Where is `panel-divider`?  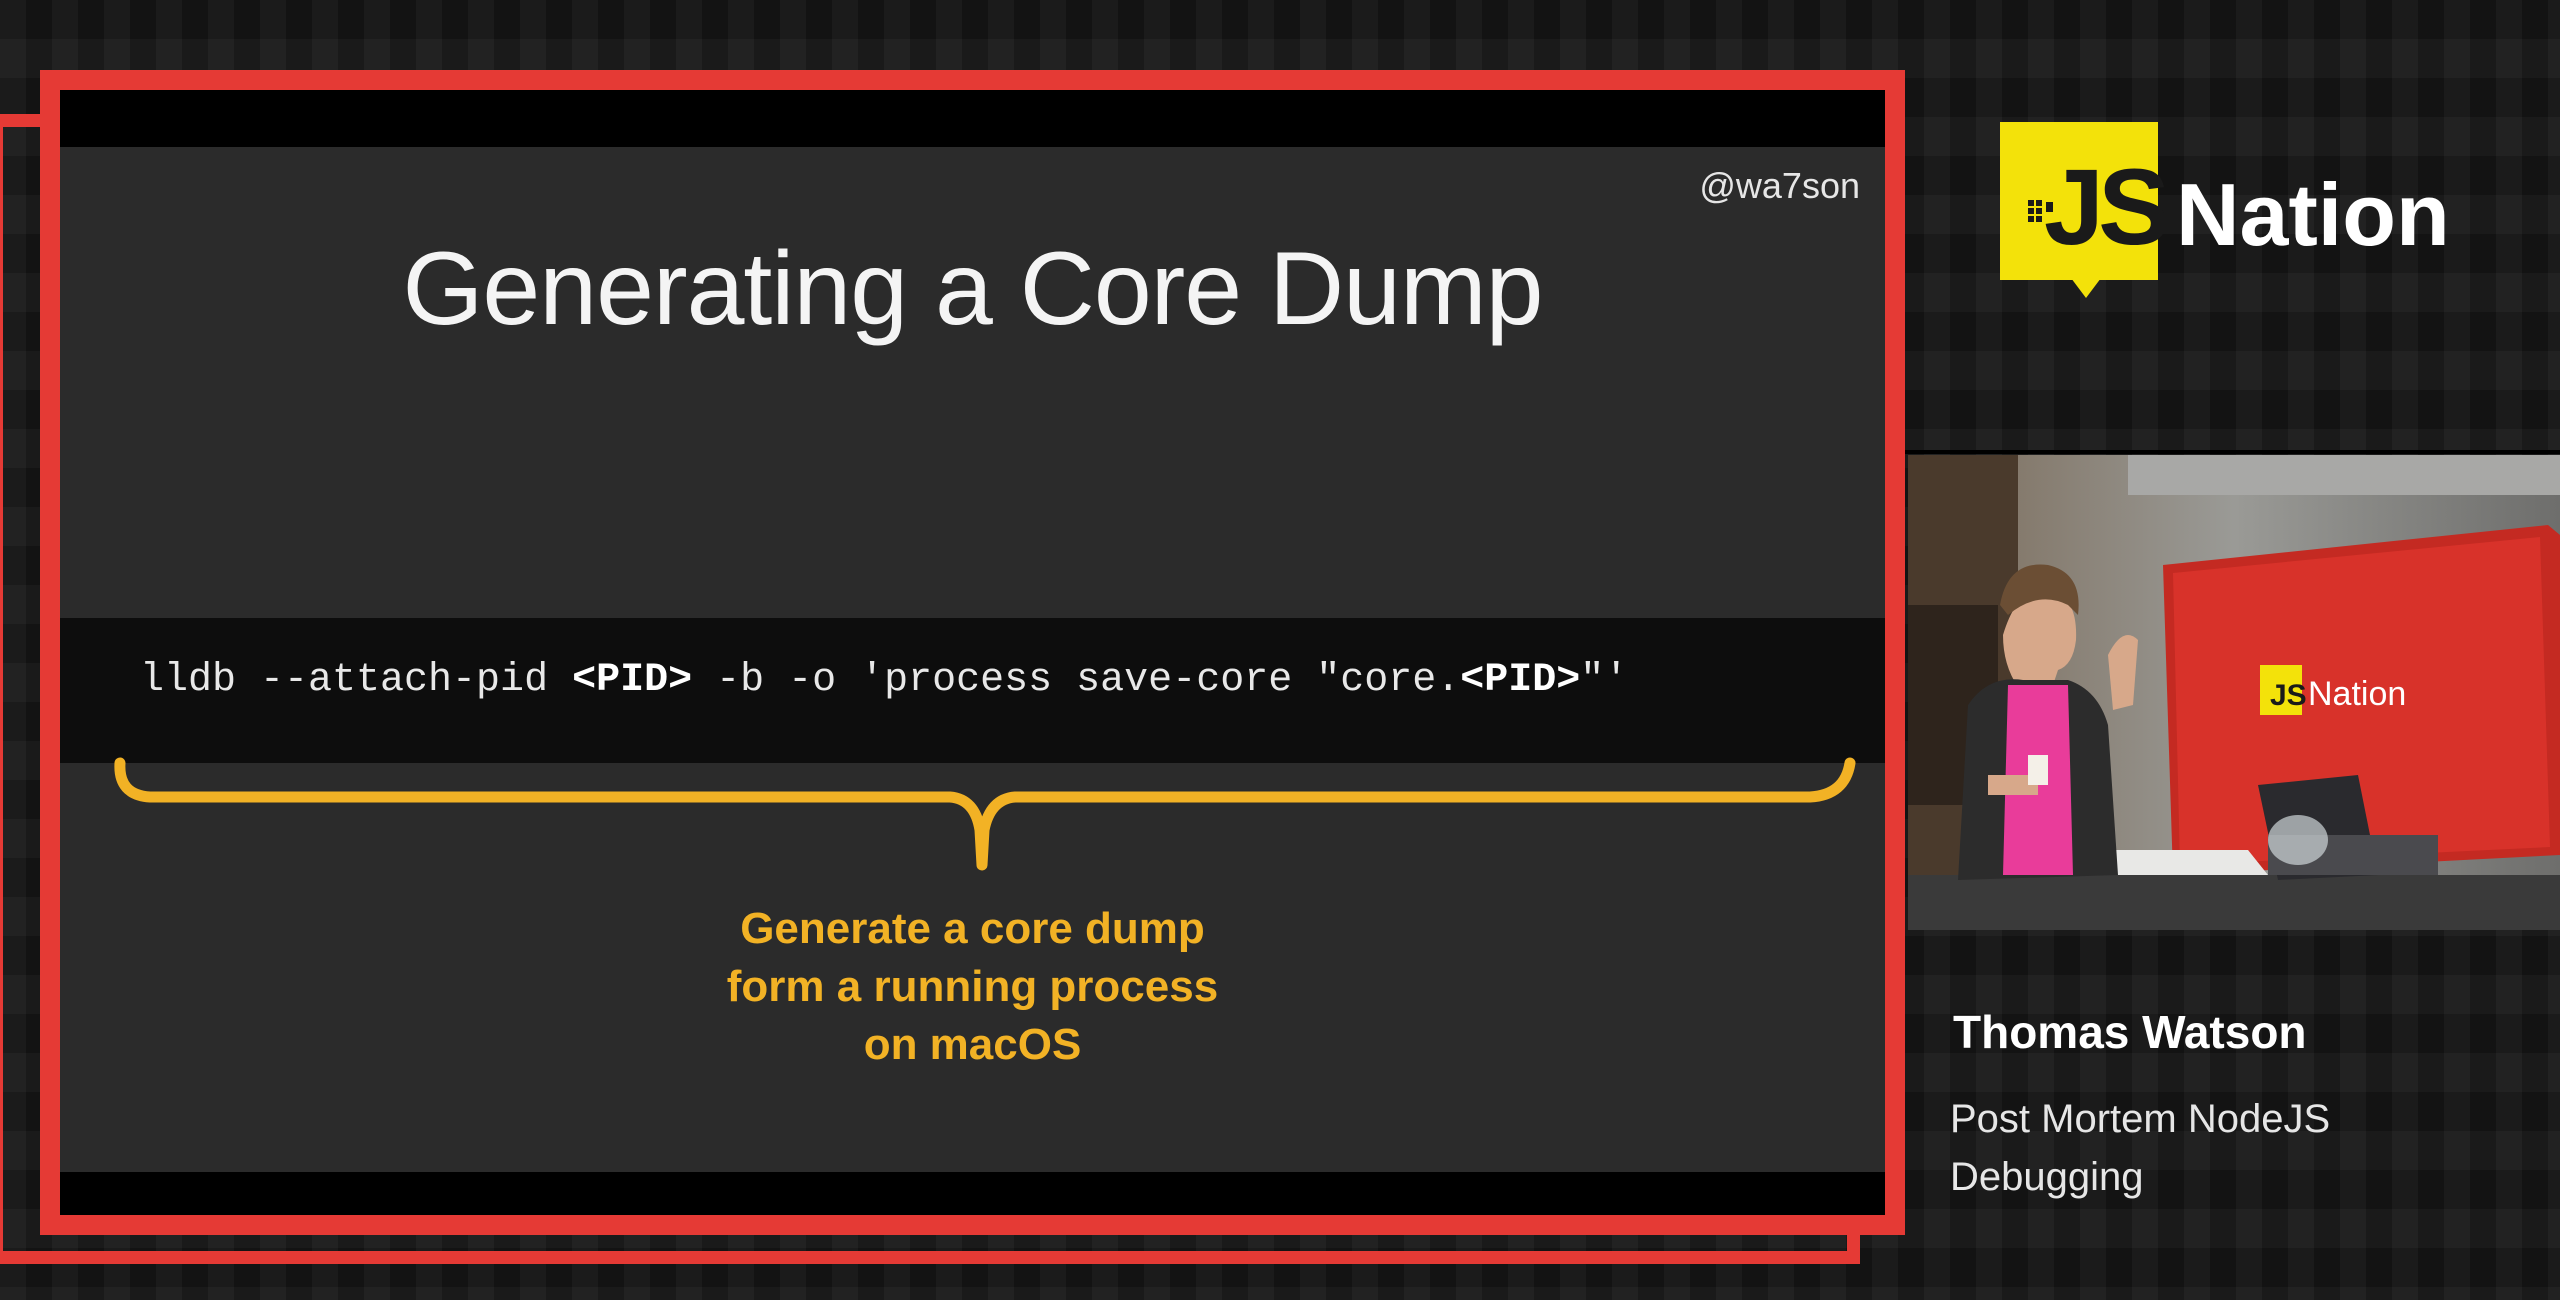
panel-divider is located at coordinates (2232, 452).